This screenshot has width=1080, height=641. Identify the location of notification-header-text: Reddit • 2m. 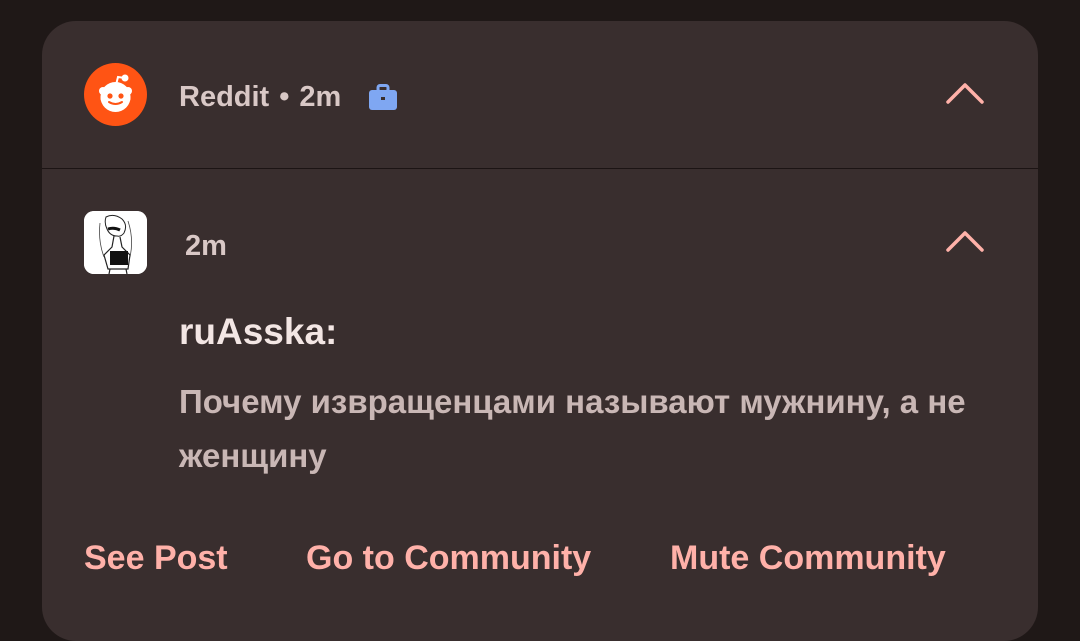
(260, 97).